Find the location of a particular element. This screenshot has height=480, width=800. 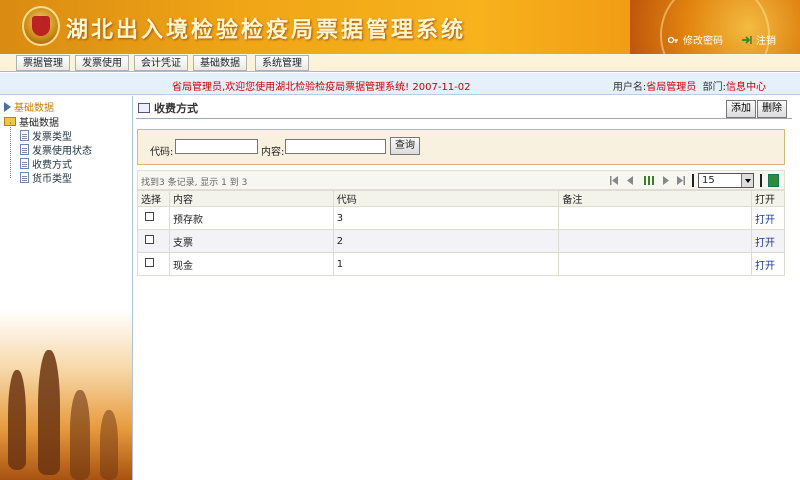

pager-bar: 找到3 条记录, 显示 1 到 3 15 is located at coordinates (461, 180).